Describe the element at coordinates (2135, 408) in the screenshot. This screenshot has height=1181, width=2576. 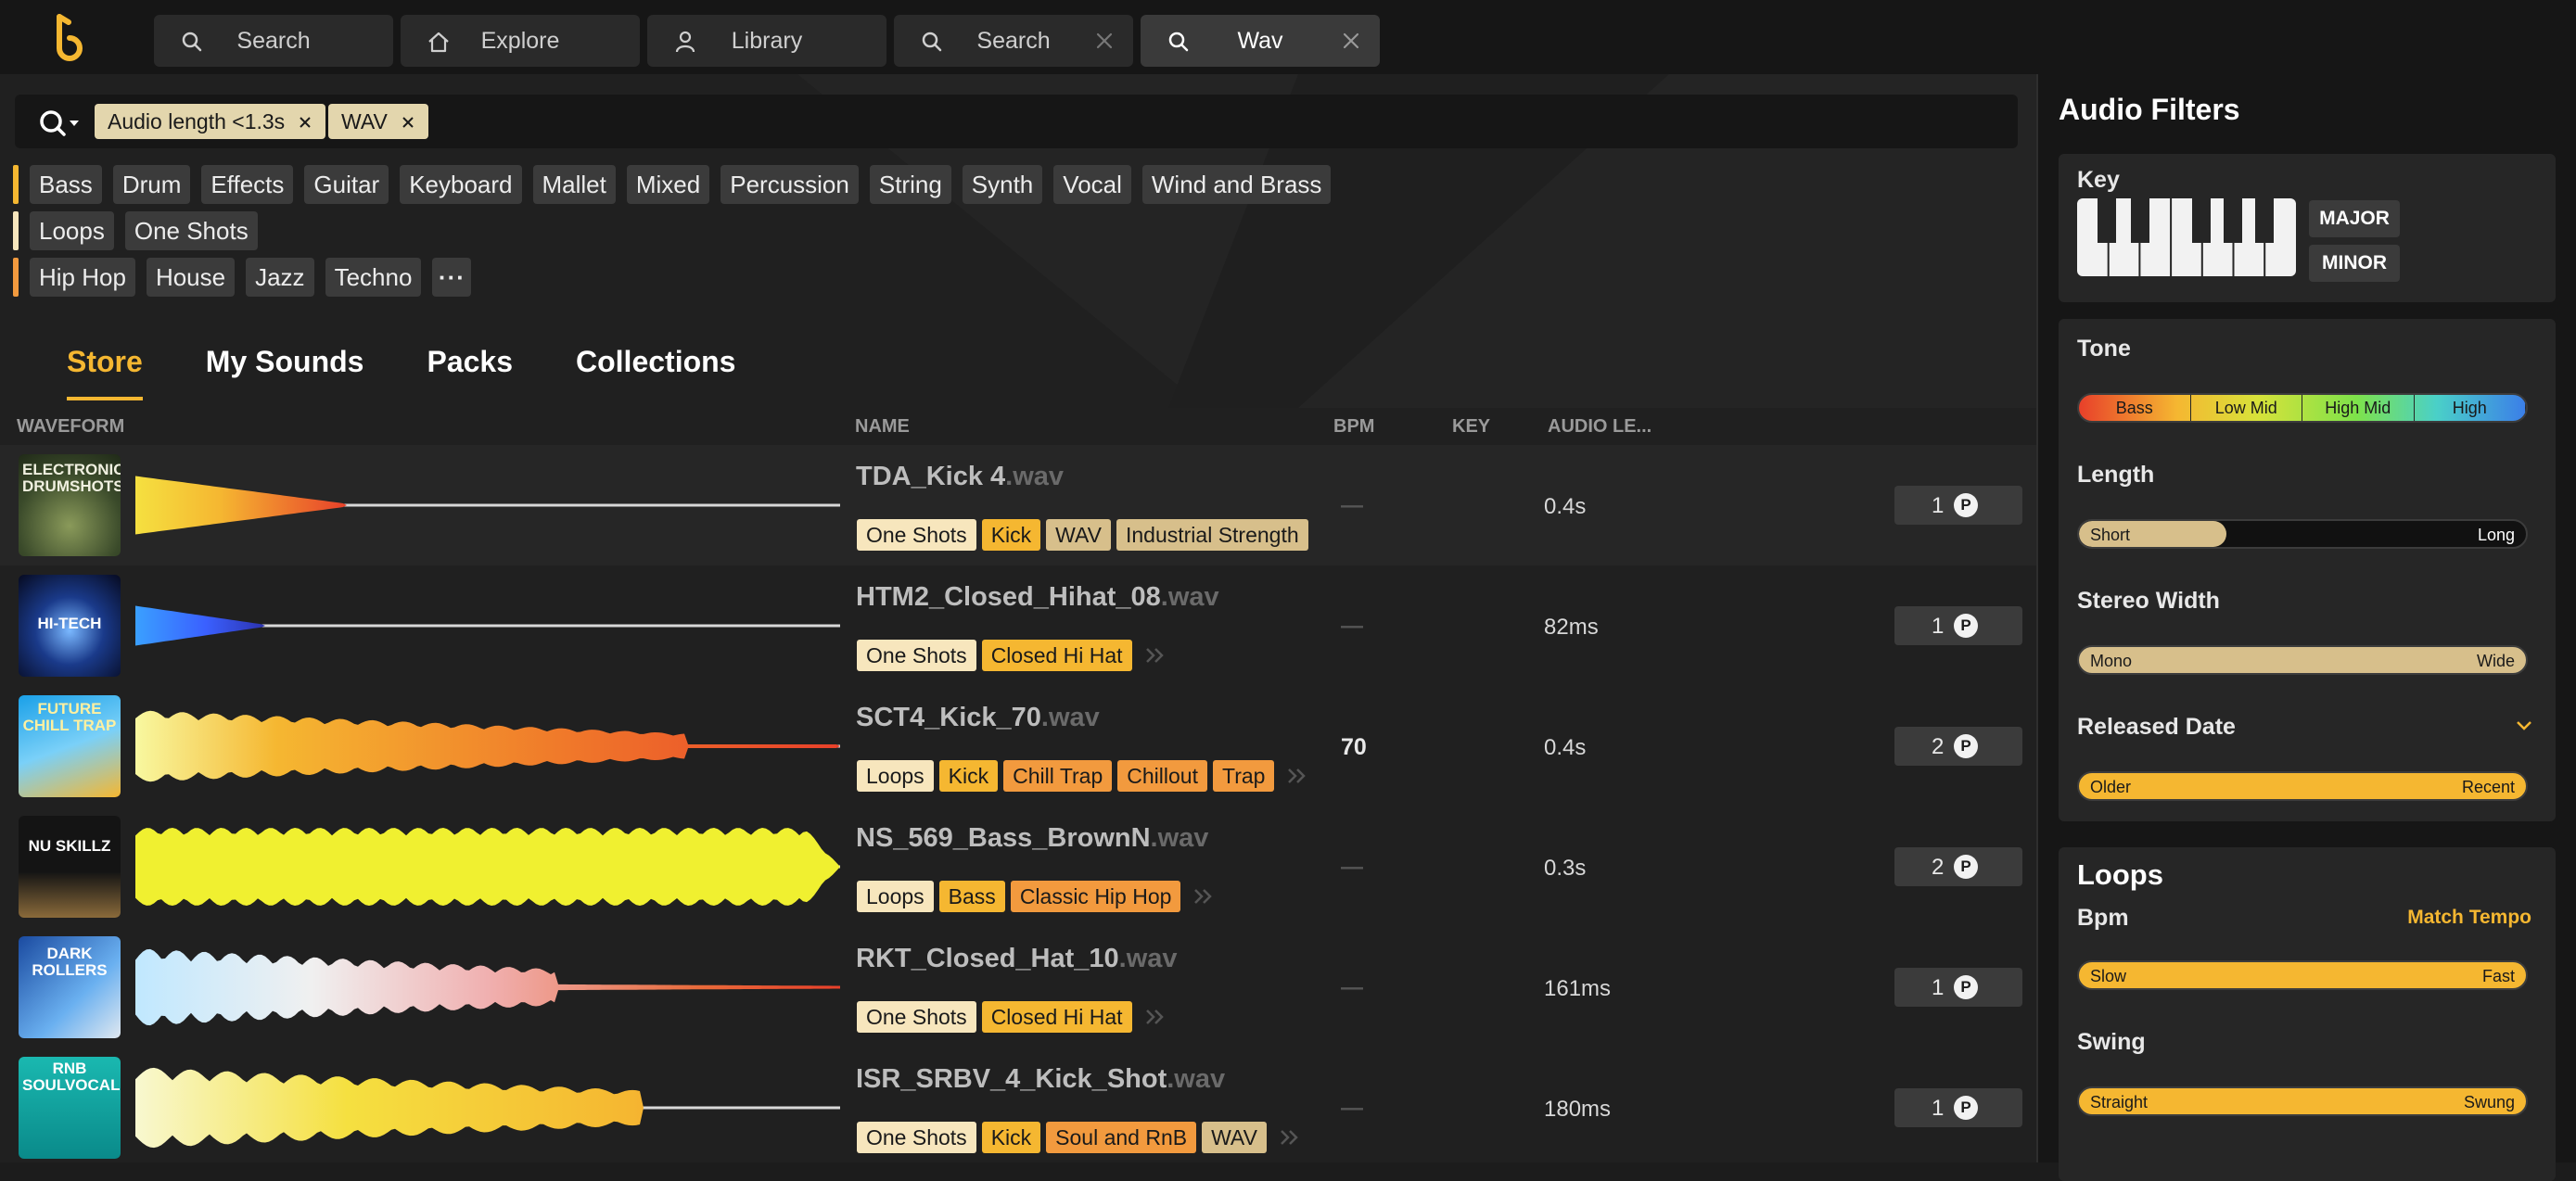
I see `tone-segment-bass: Bass` at that location.